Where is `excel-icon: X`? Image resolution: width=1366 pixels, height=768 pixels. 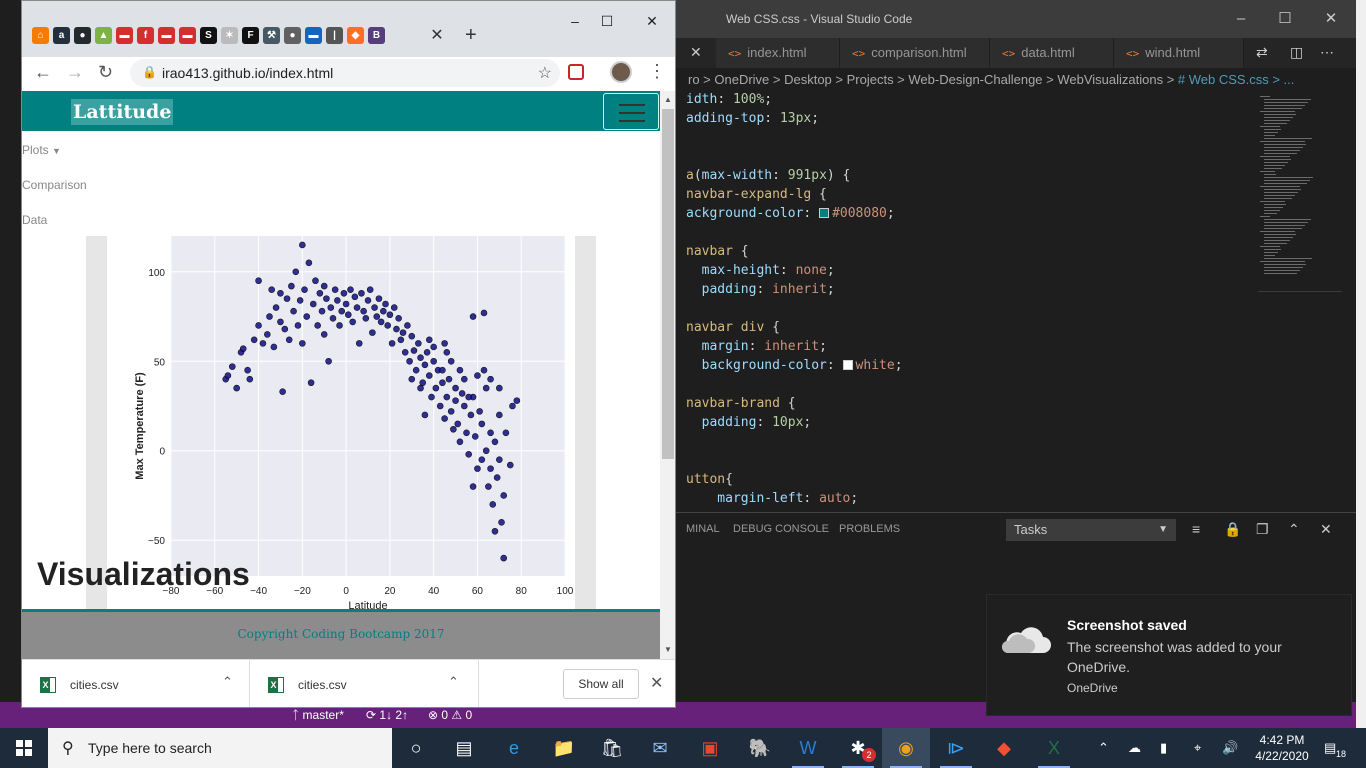 excel-icon: X is located at coordinates (1054, 748).